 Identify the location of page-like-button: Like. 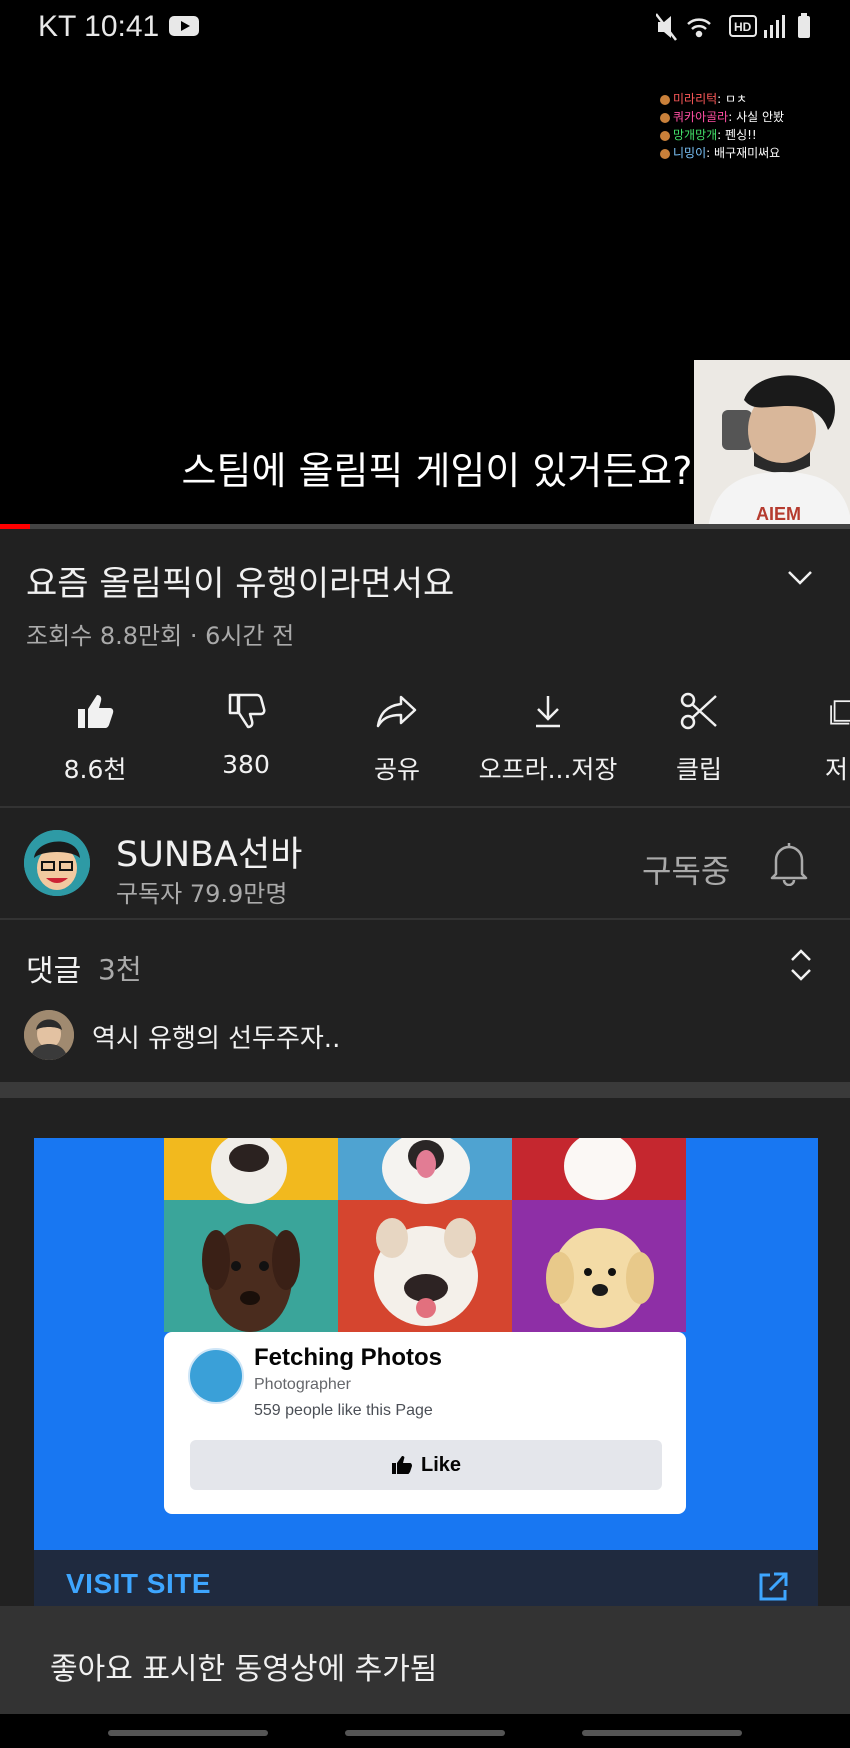
(426, 1465).